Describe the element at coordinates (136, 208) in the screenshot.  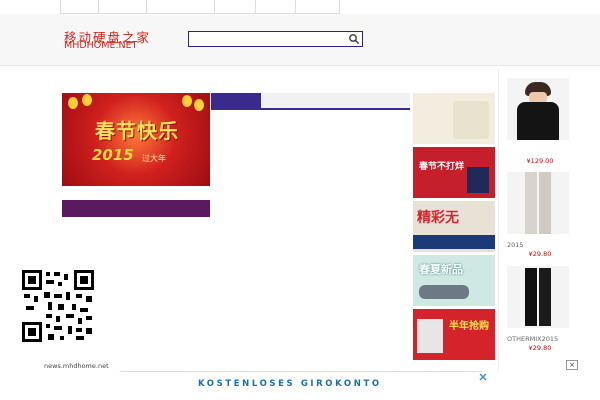
I see `left-news-header` at that location.